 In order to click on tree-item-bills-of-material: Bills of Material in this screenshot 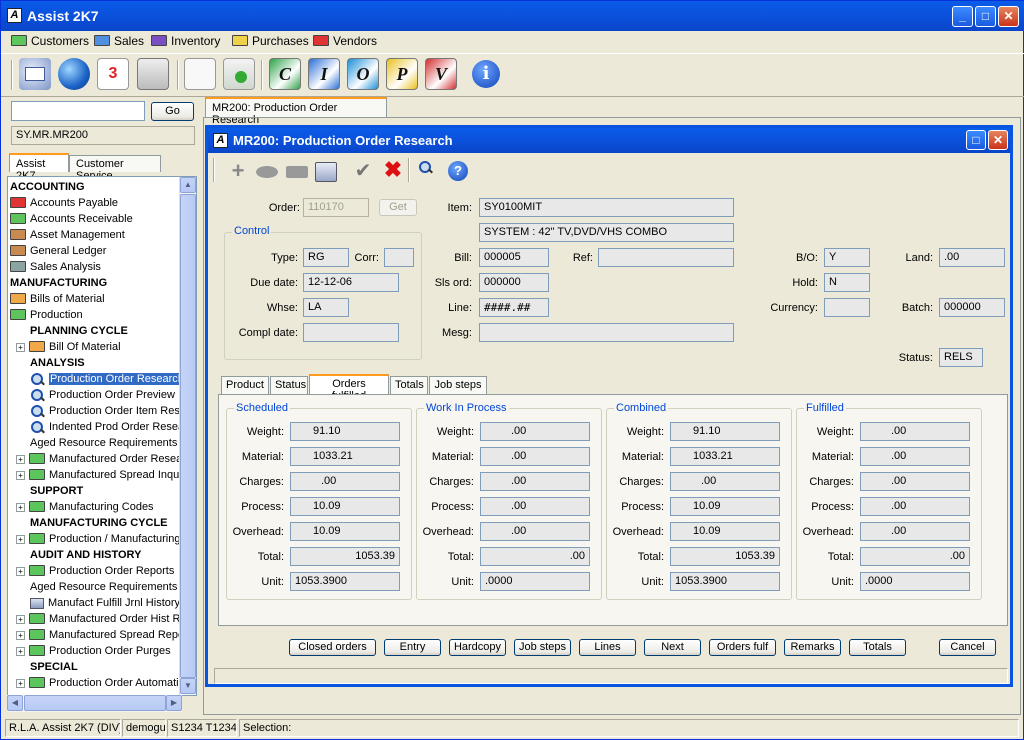, I will do `click(57, 299)`.